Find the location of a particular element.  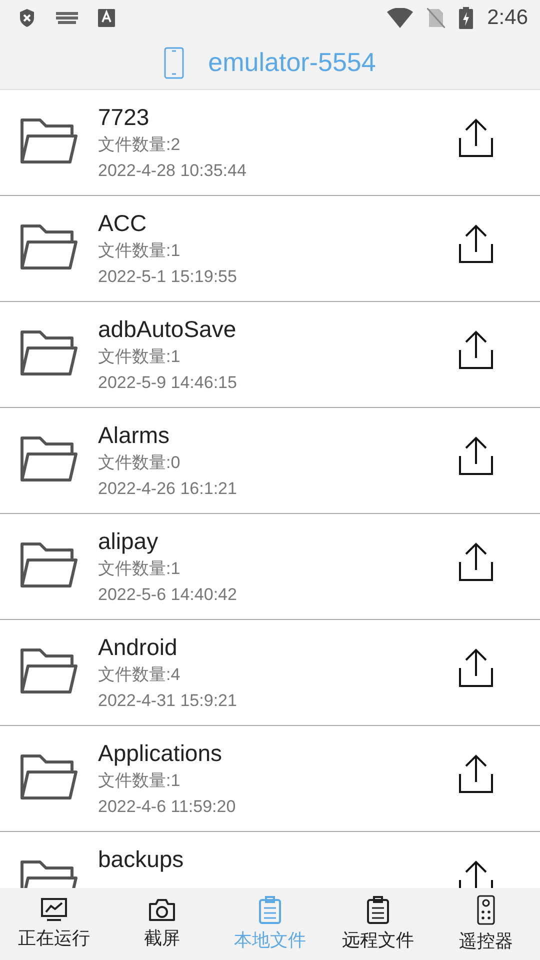

modified-date: 2022-4-28 10:35:44 is located at coordinates (173, 171).